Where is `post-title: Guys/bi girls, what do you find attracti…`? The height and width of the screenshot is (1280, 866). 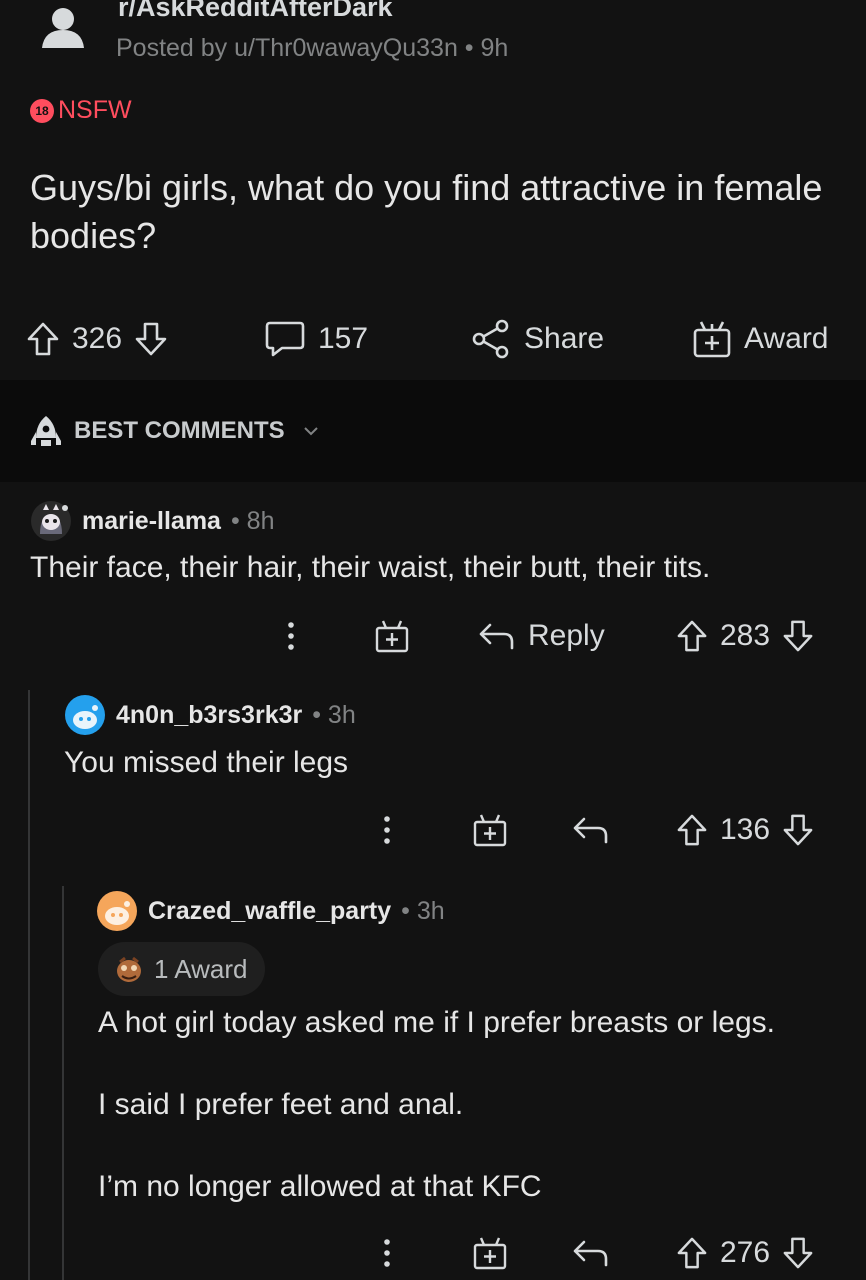 post-title: Guys/bi girls, what do you find attracti… is located at coordinates (426, 211).